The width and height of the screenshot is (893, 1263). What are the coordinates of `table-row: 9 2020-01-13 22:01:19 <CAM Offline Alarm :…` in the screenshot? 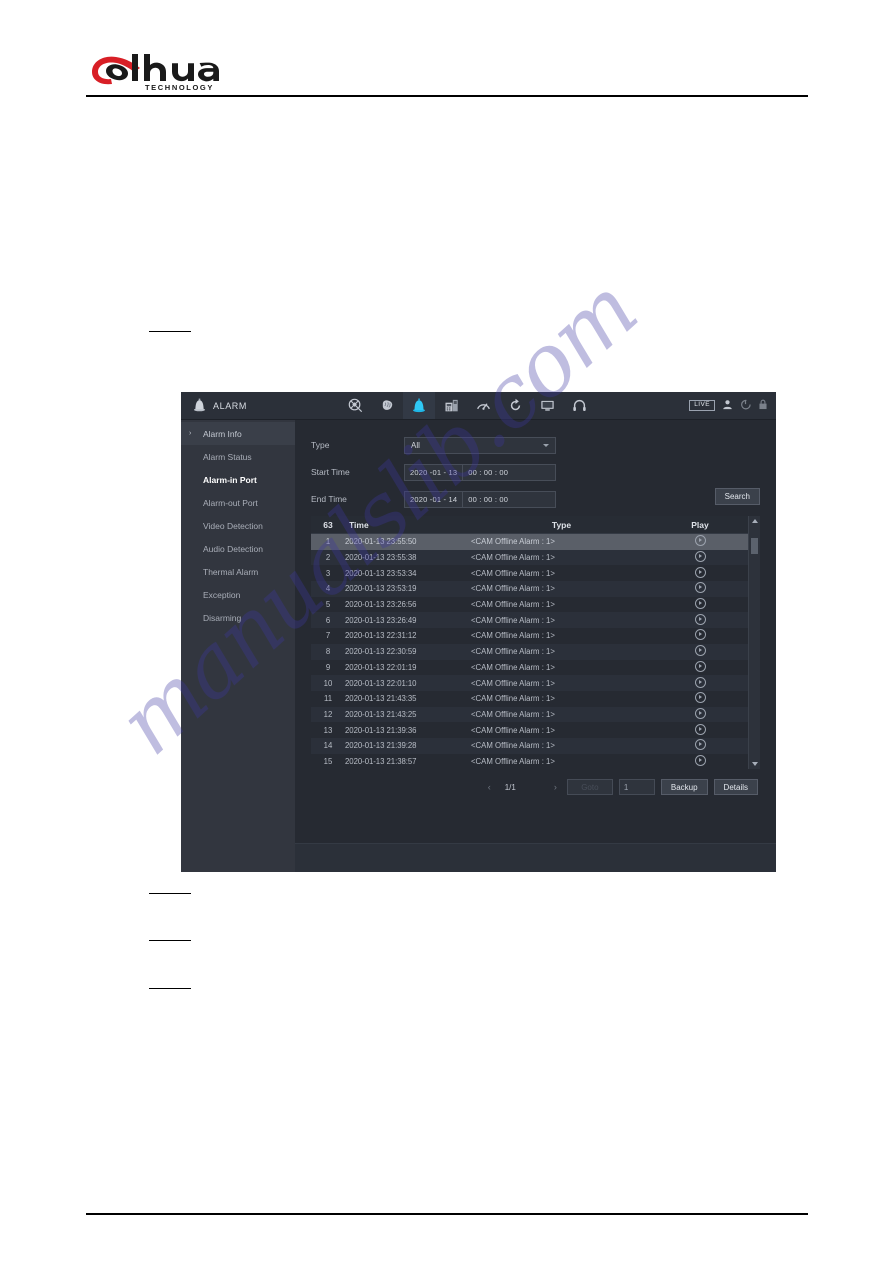 It's located at (529, 667).